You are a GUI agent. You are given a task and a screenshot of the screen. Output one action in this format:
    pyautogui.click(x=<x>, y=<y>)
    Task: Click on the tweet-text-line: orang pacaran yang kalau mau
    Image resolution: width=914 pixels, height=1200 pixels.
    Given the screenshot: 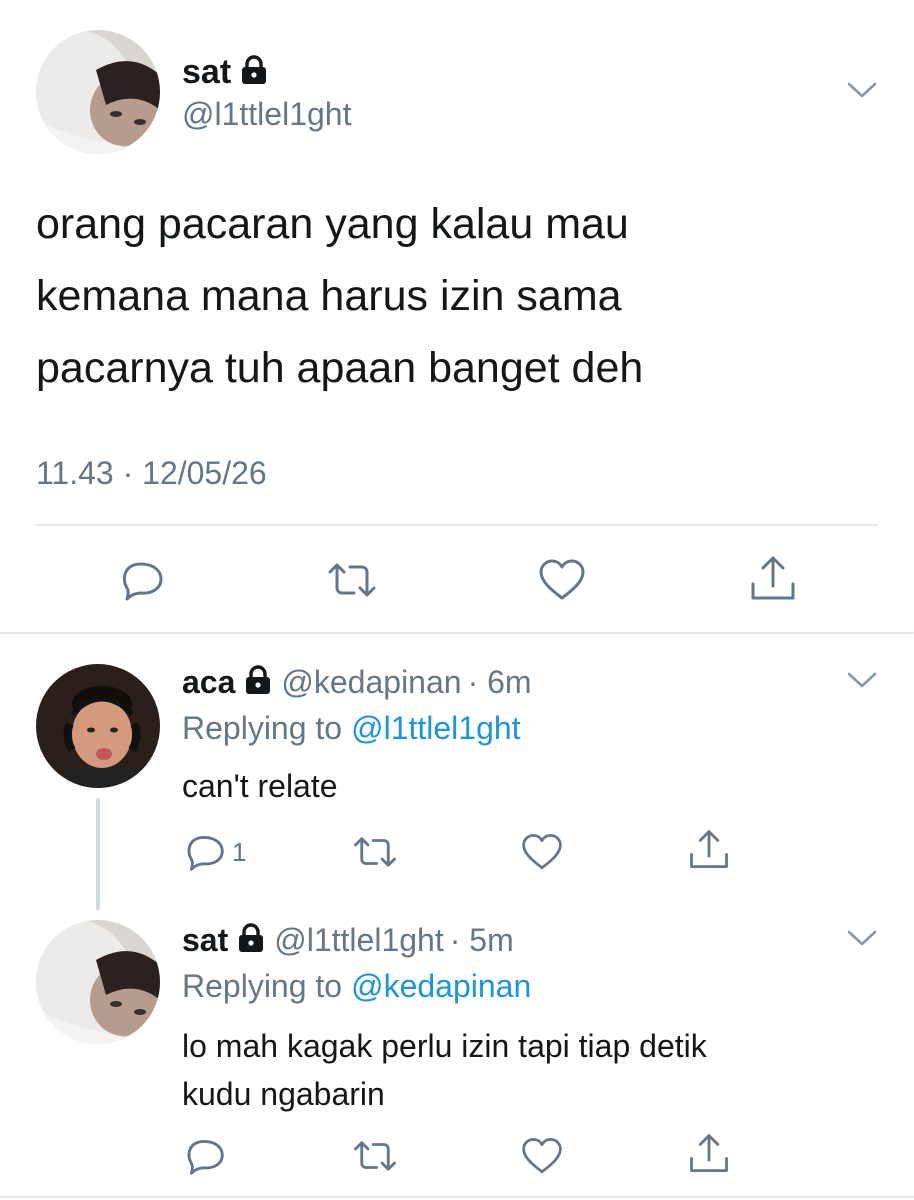 What is the action you would take?
    pyautogui.click(x=332, y=224)
    